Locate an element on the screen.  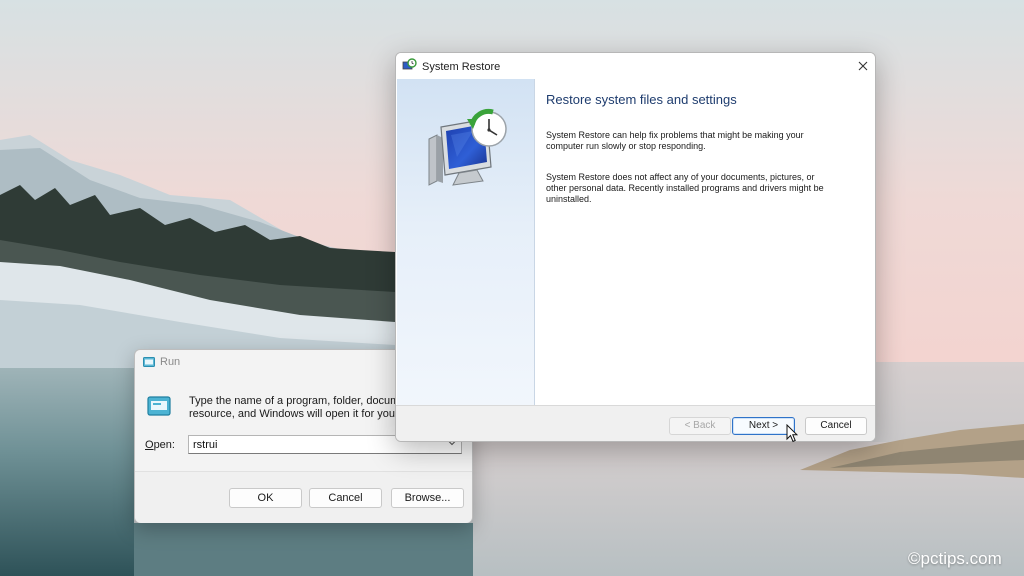
system-restore-heading: Restore system files and settings is located at coordinates (641, 99).